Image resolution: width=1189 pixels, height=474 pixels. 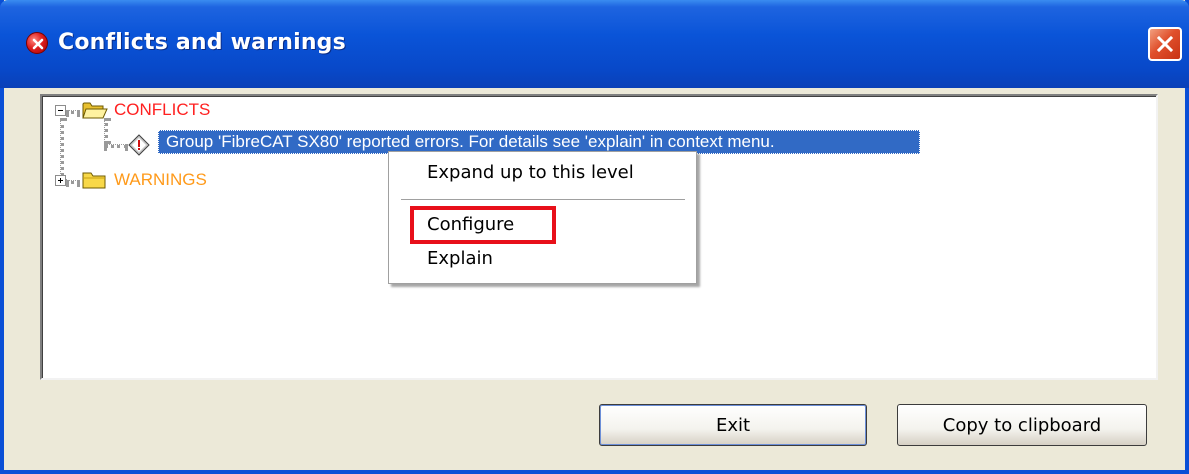 I want to click on error-icon, so click(x=37, y=43).